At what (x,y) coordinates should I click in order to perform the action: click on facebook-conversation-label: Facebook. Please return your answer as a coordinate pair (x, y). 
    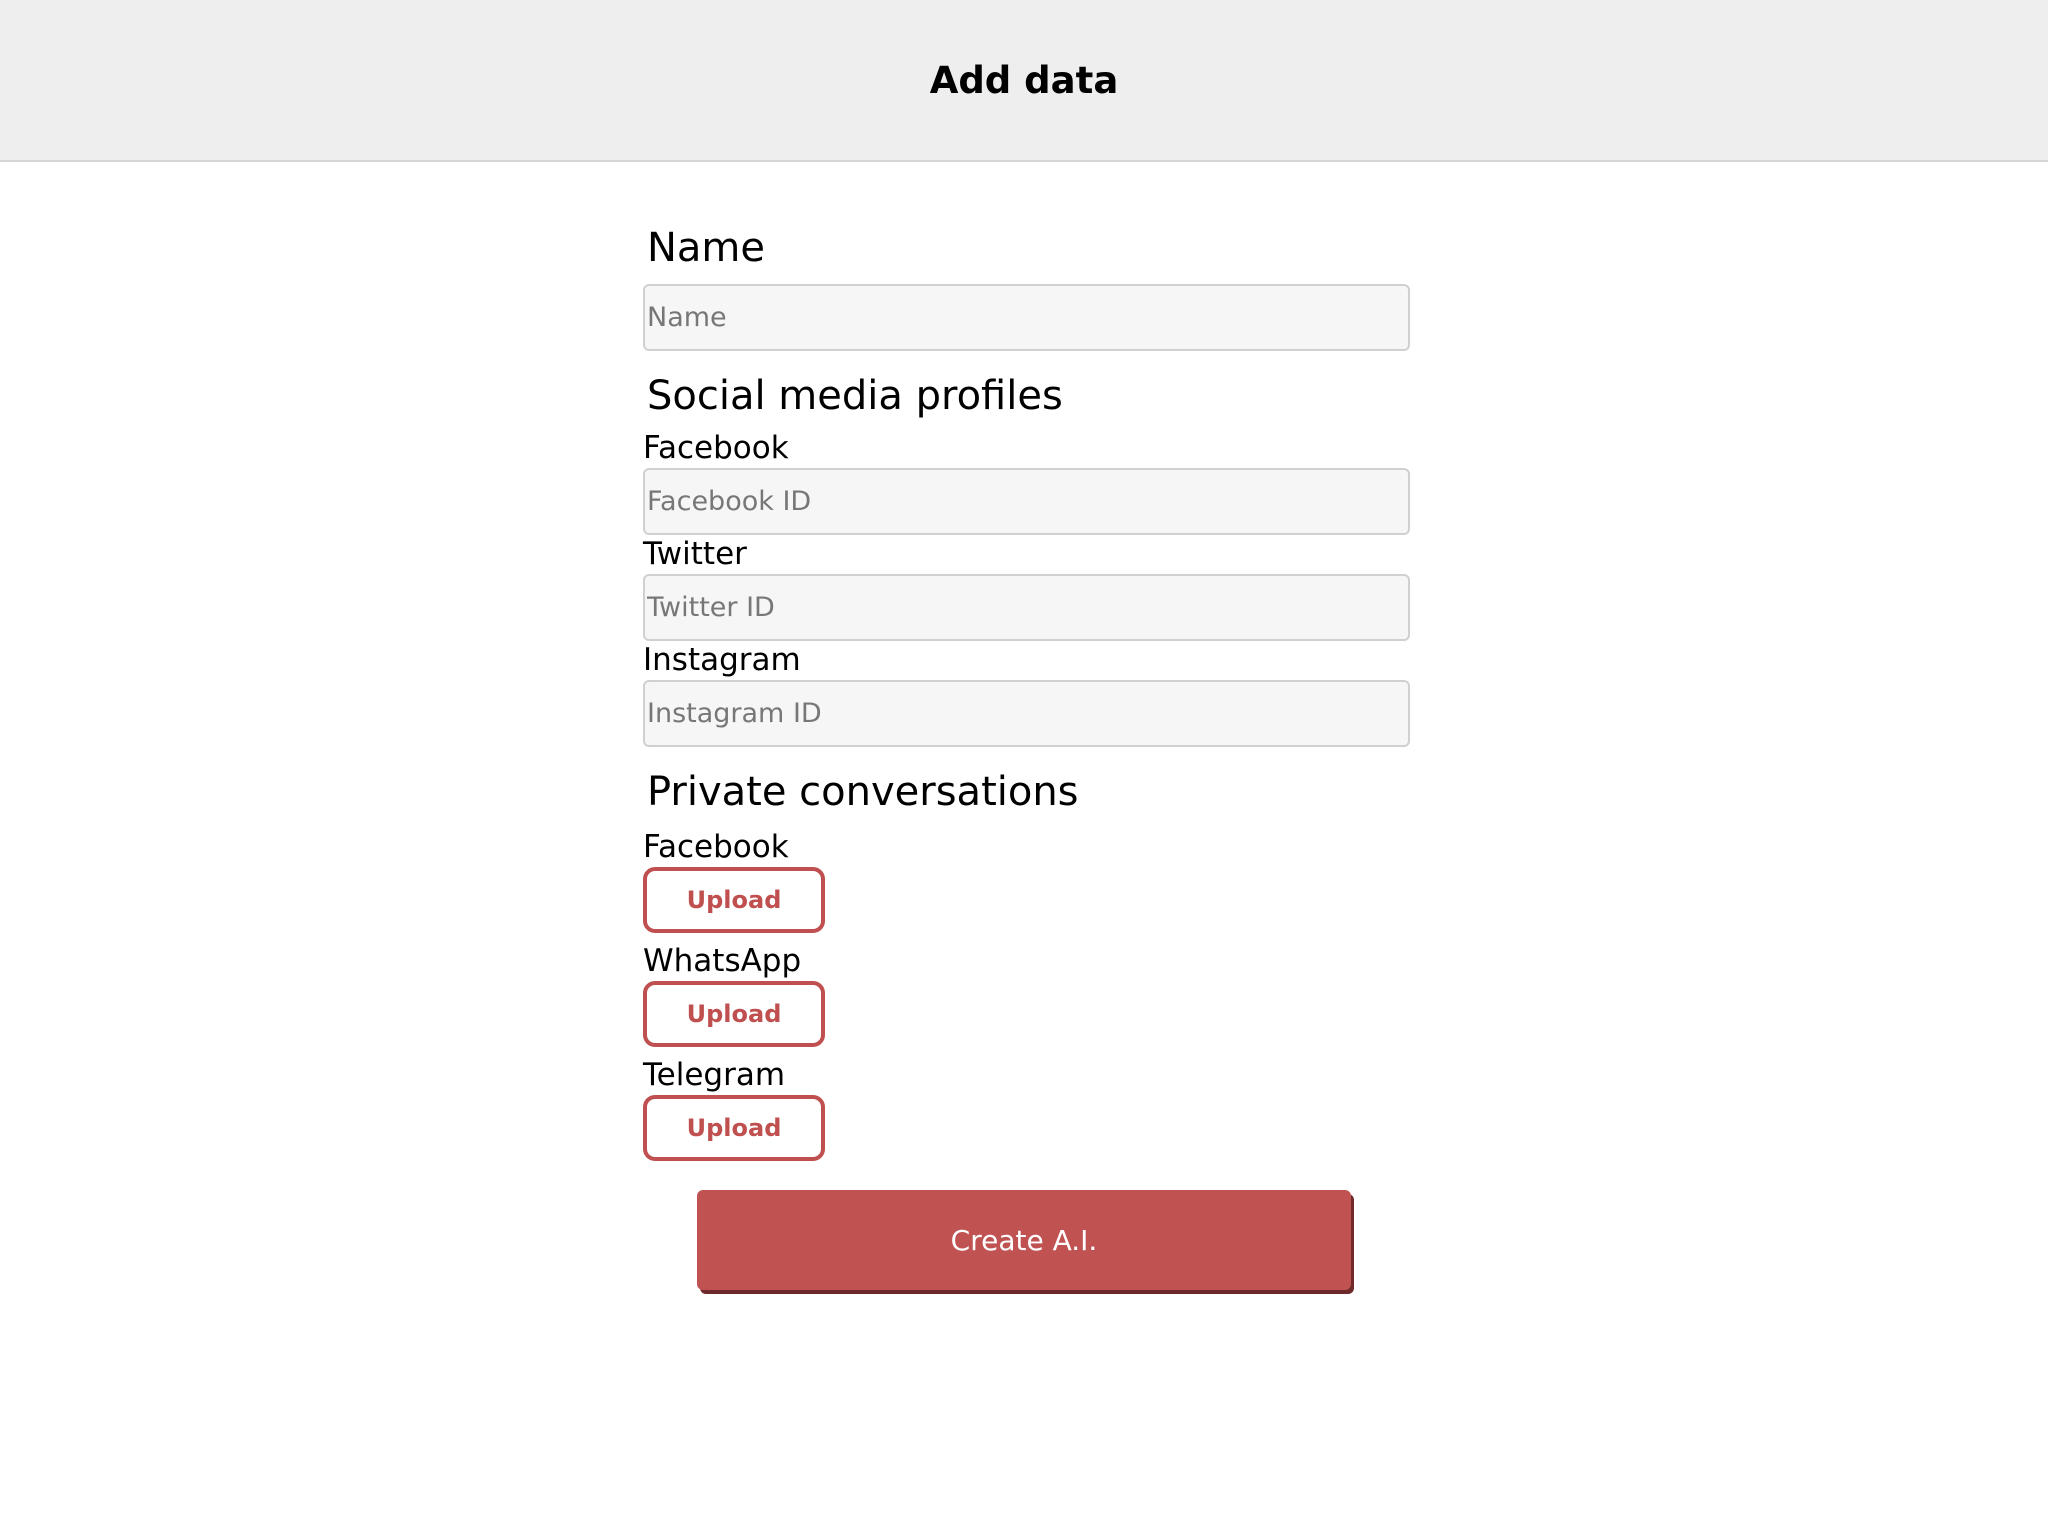
    Looking at the image, I should click on (716, 847).